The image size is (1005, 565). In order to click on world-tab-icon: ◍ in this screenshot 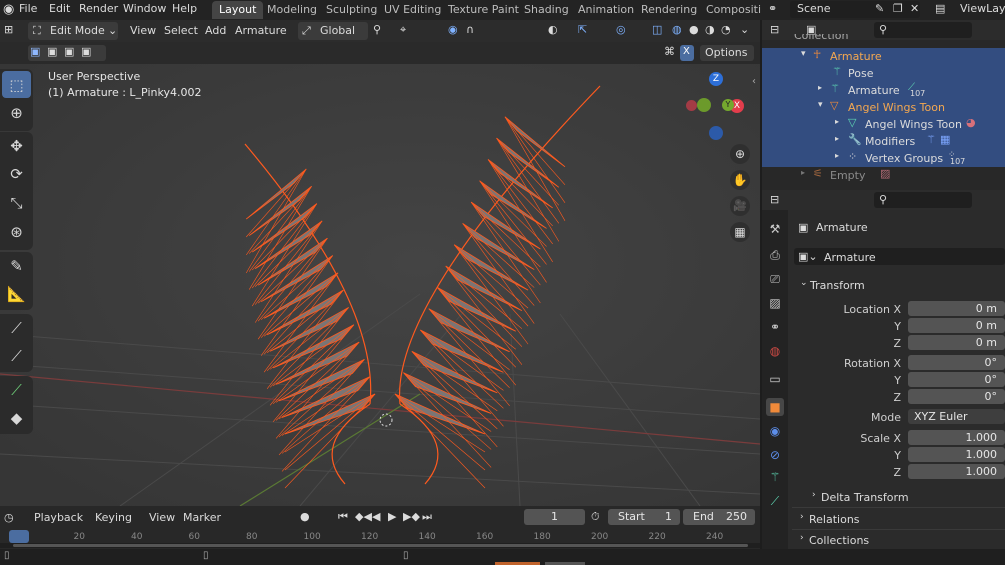, I will do `click(775, 351)`.